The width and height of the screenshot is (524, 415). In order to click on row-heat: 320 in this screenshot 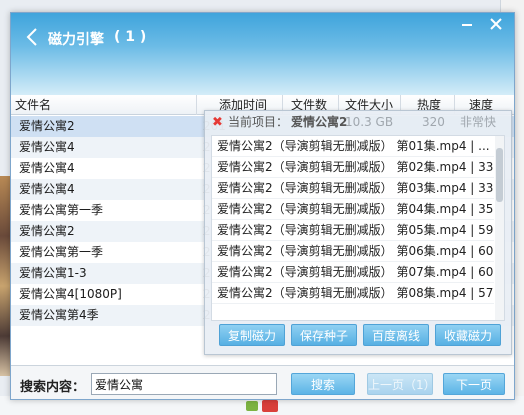, I will do `click(433, 122)`.